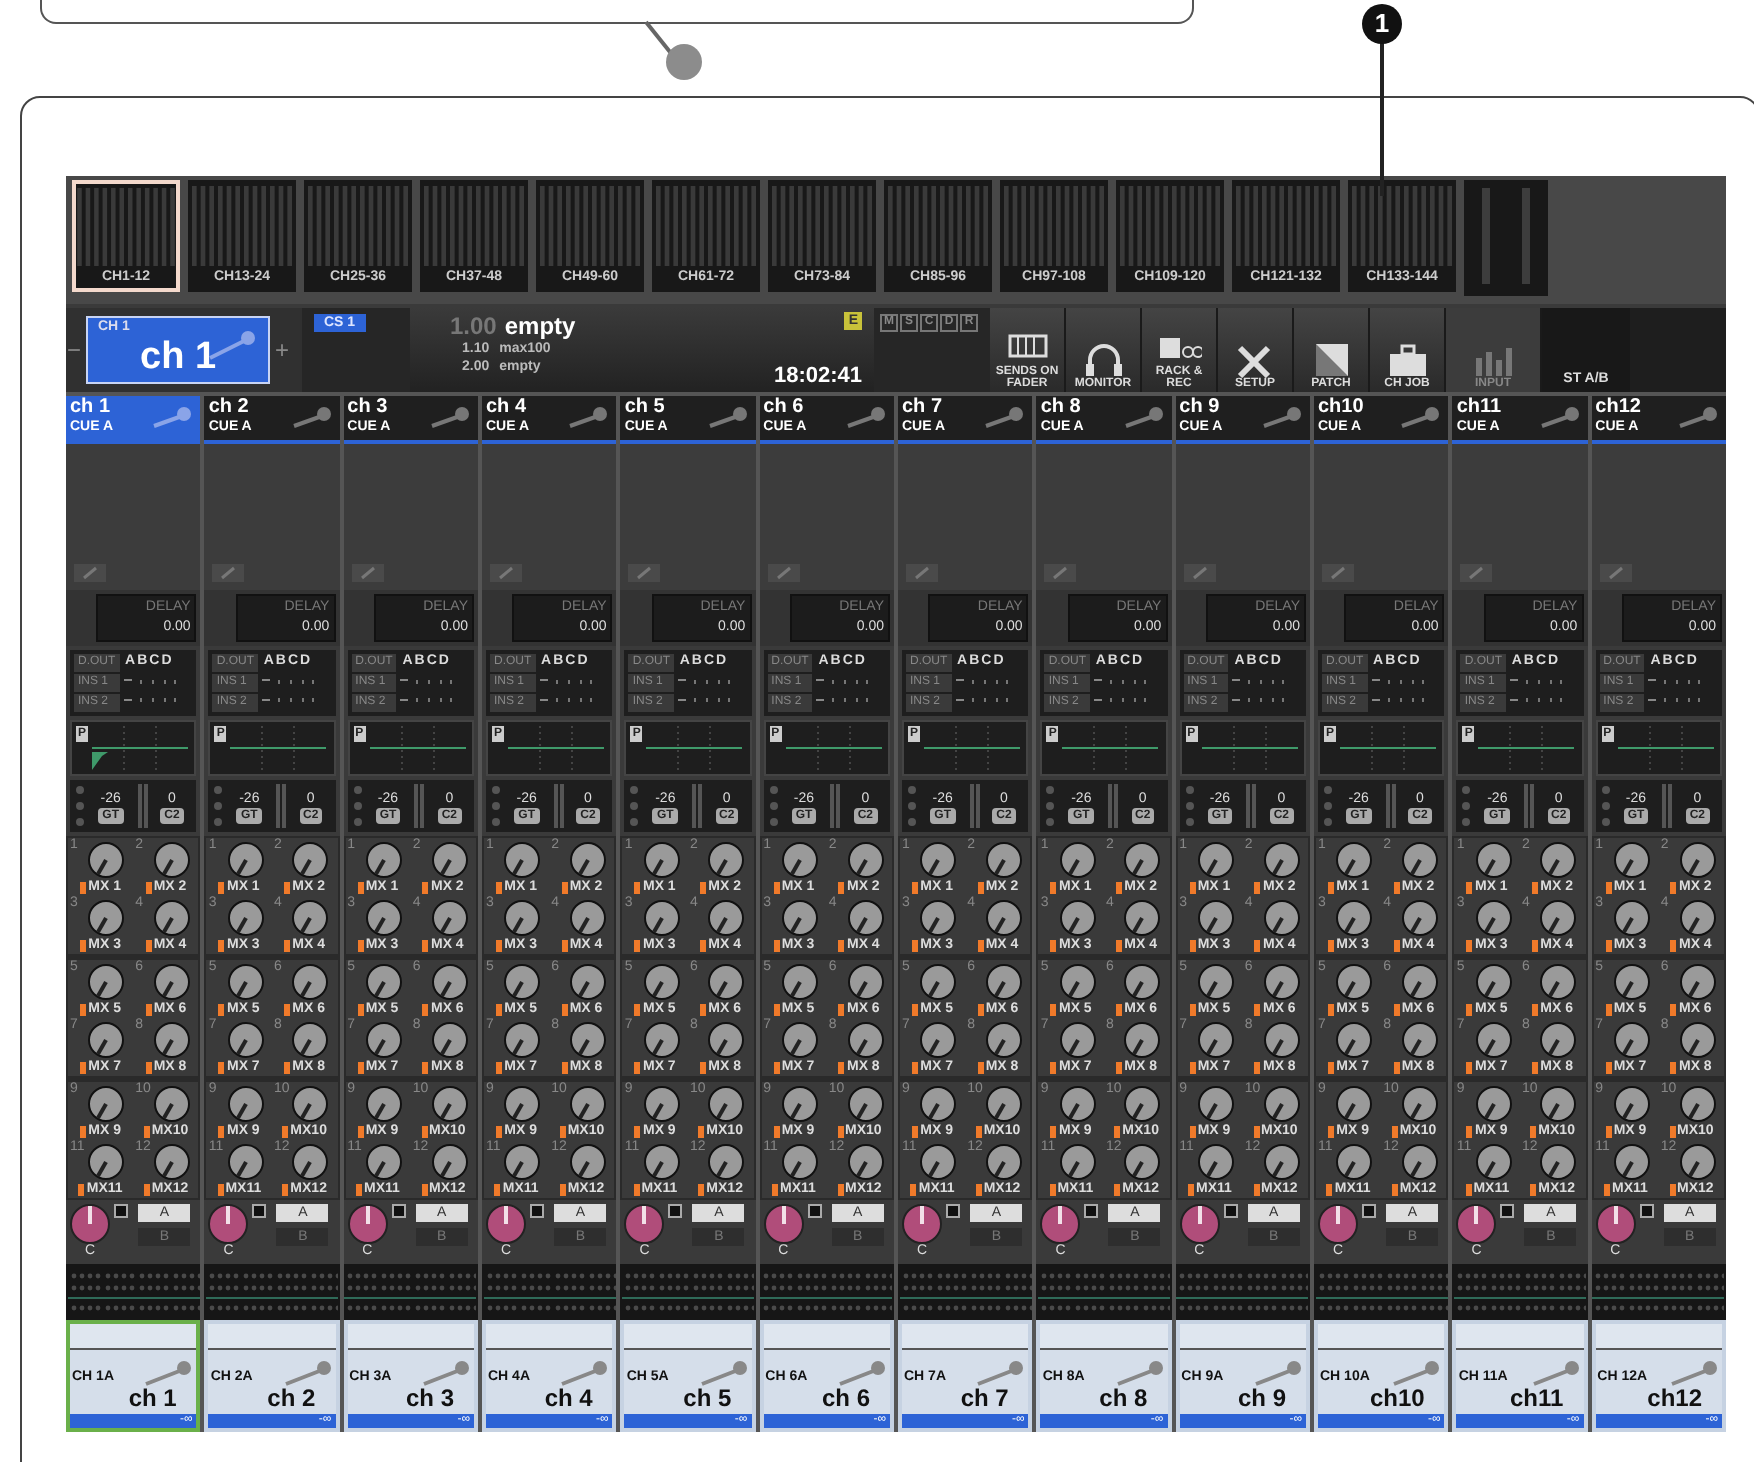 This screenshot has width=1754, height=1462. What do you see at coordinates (1123, 1398) in the screenshot?
I see `channel-name: ch 8` at bounding box center [1123, 1398].